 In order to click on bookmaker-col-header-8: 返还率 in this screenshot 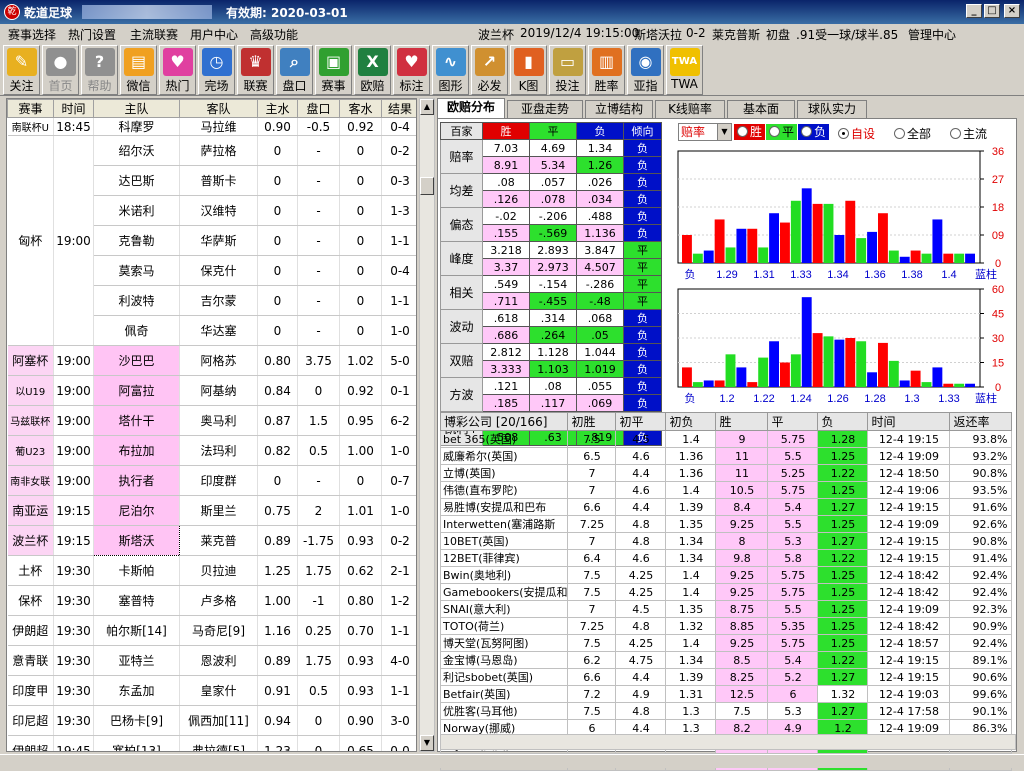, I will do `click(981, 421)`.